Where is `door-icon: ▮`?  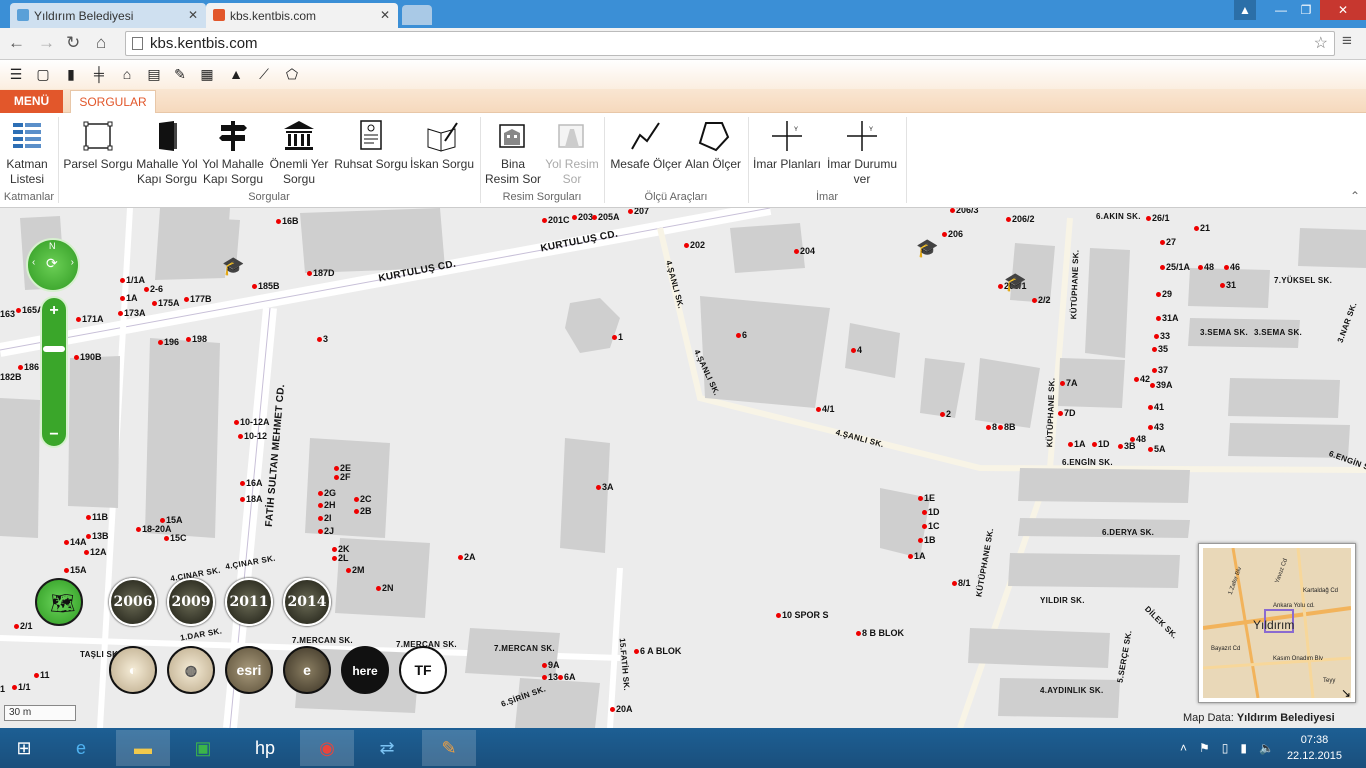 door-icon: ▮ is located at coordinates (71, 74).